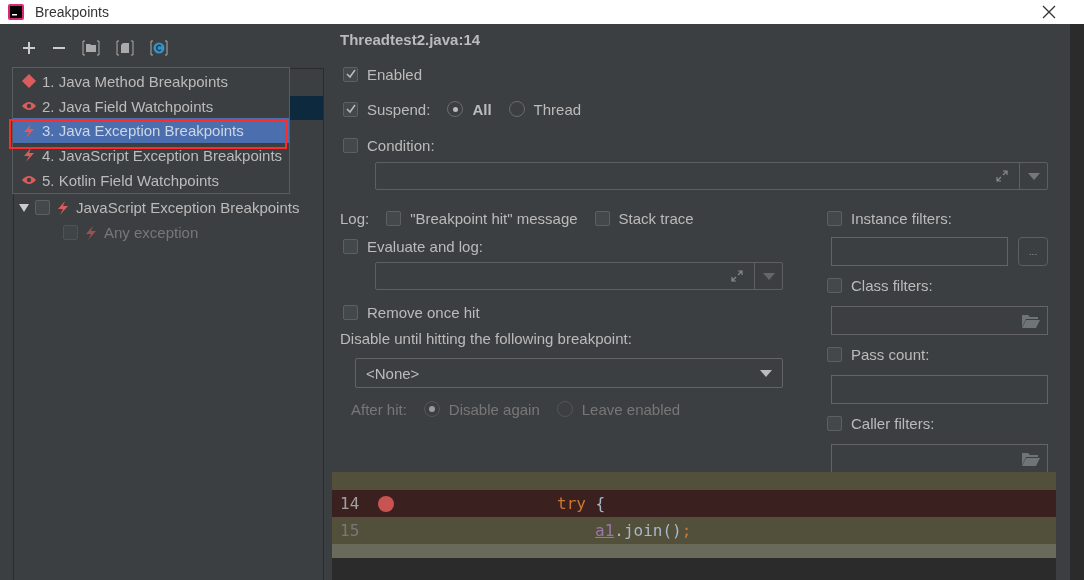 This screenshot has width=1084, height=580. Describe the element at coordinates (16, 12) in the screenshot. I see `app-logo-icon` at that location.